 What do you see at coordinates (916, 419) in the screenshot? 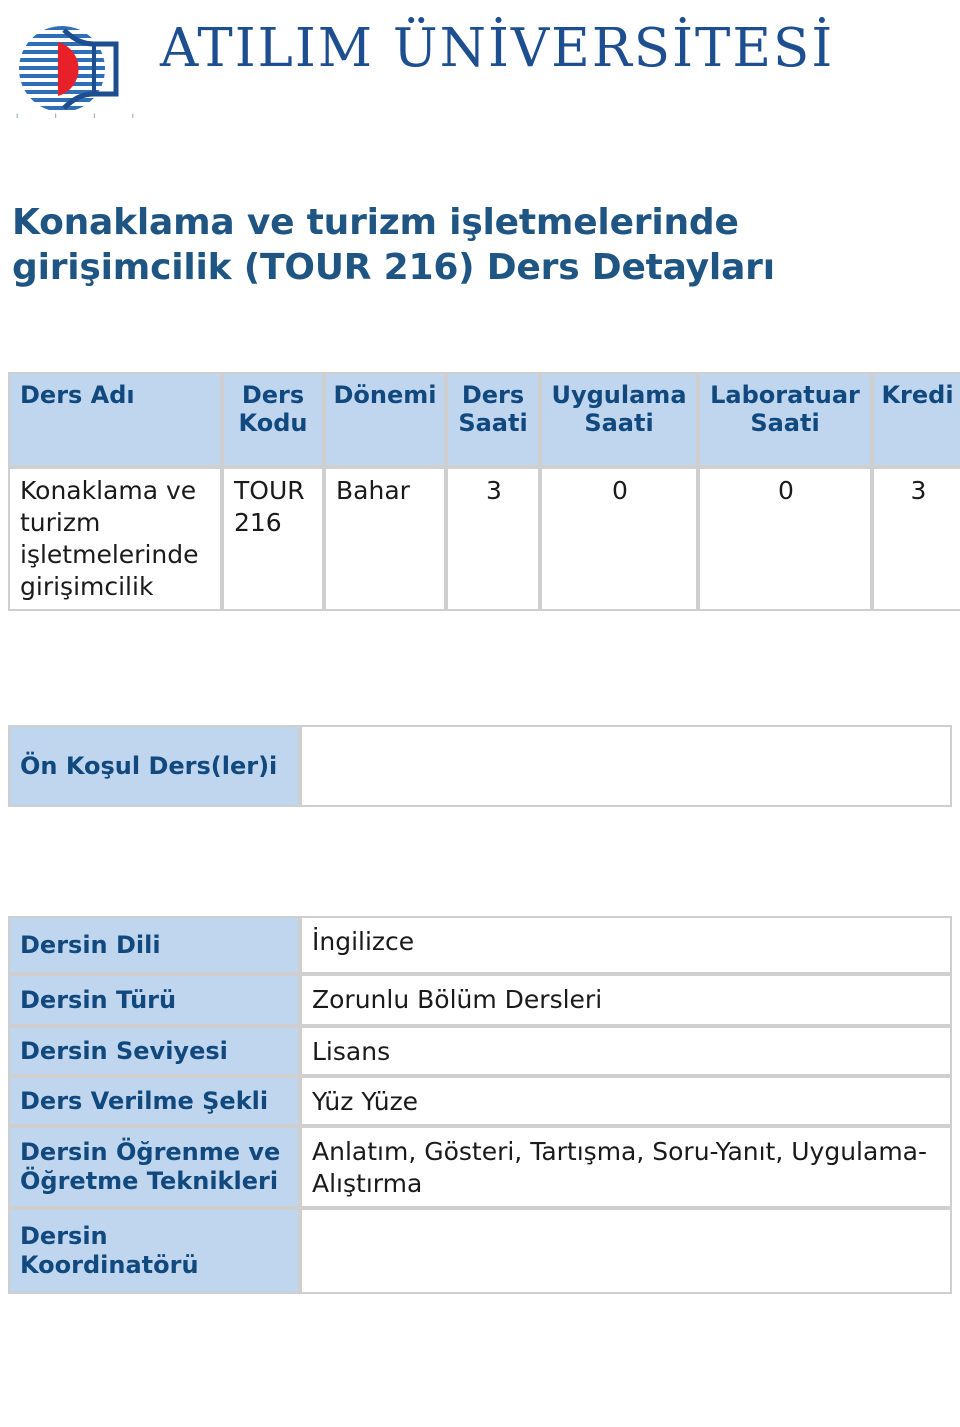
I see `column-header-kredi: Kredi` at bounding box center [916, 419].